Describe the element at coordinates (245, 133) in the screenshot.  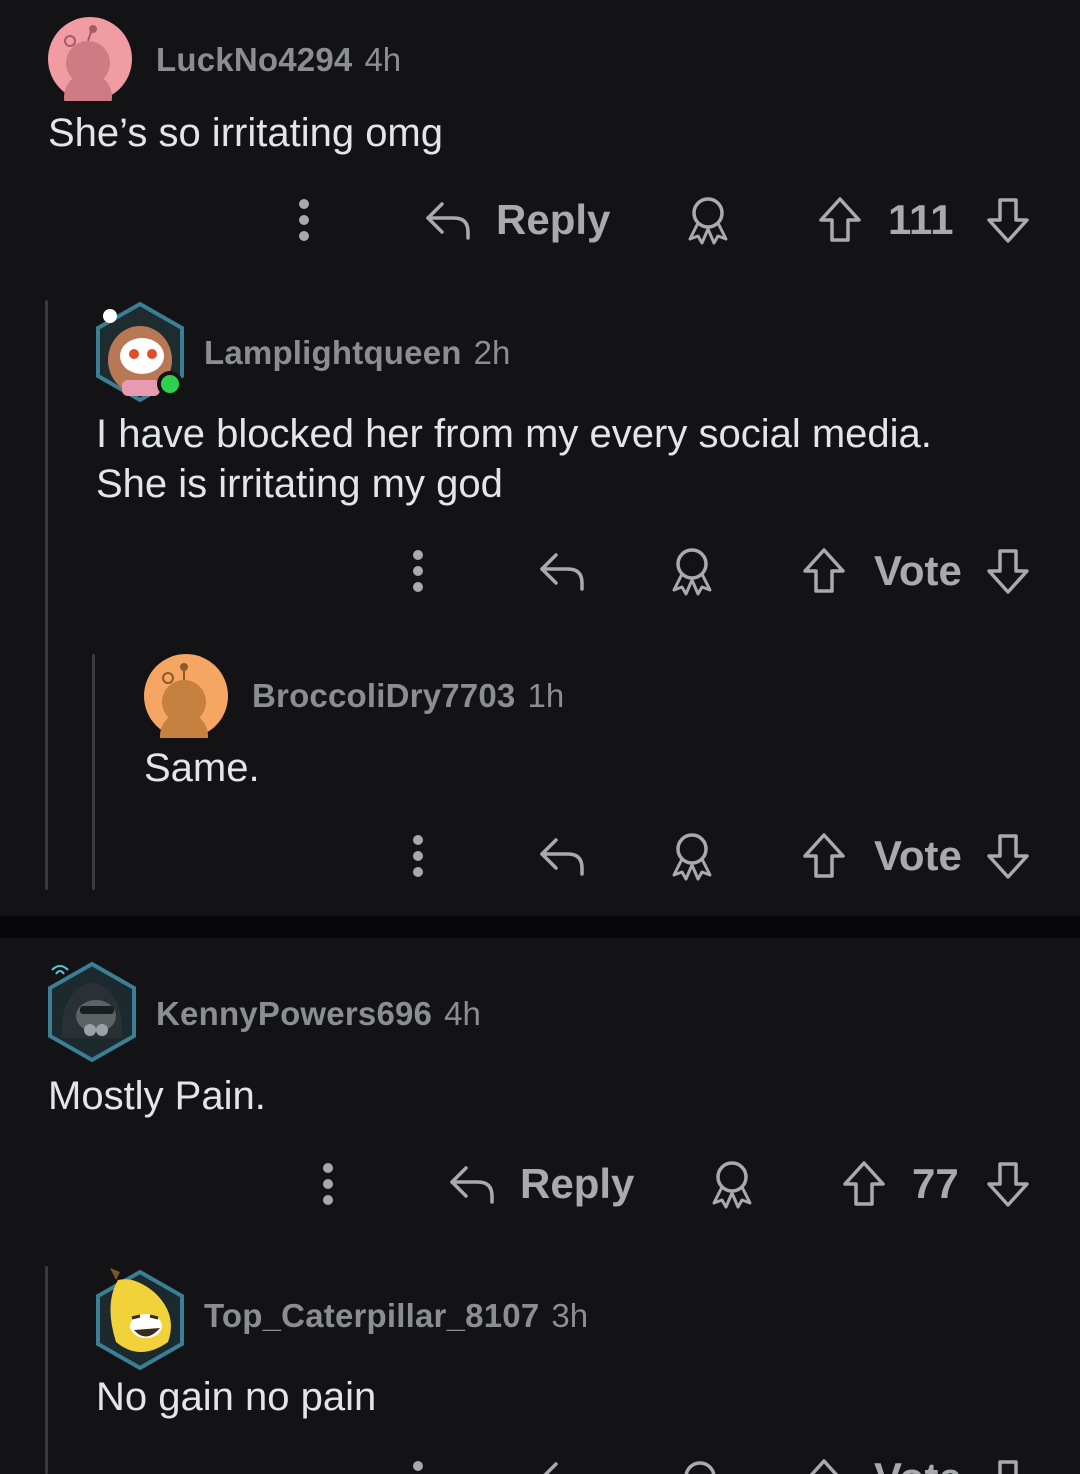
I see `comment-body: She’s so irritating omg` at that location.